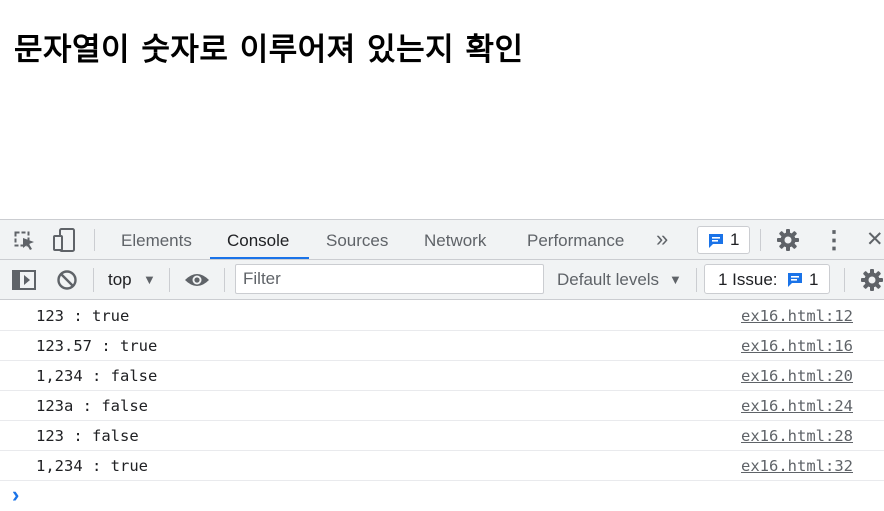  Describe the element at coordinates (797, 376) in the screenshot. I see `source-link: ex16.html:20` at that location.